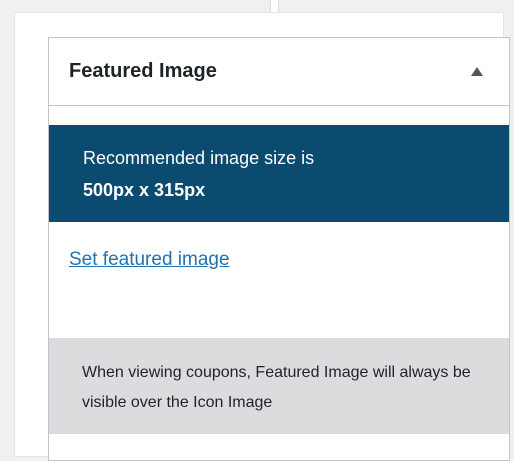  I want to click on metabox-header: Featured Image, so click(279, 72).